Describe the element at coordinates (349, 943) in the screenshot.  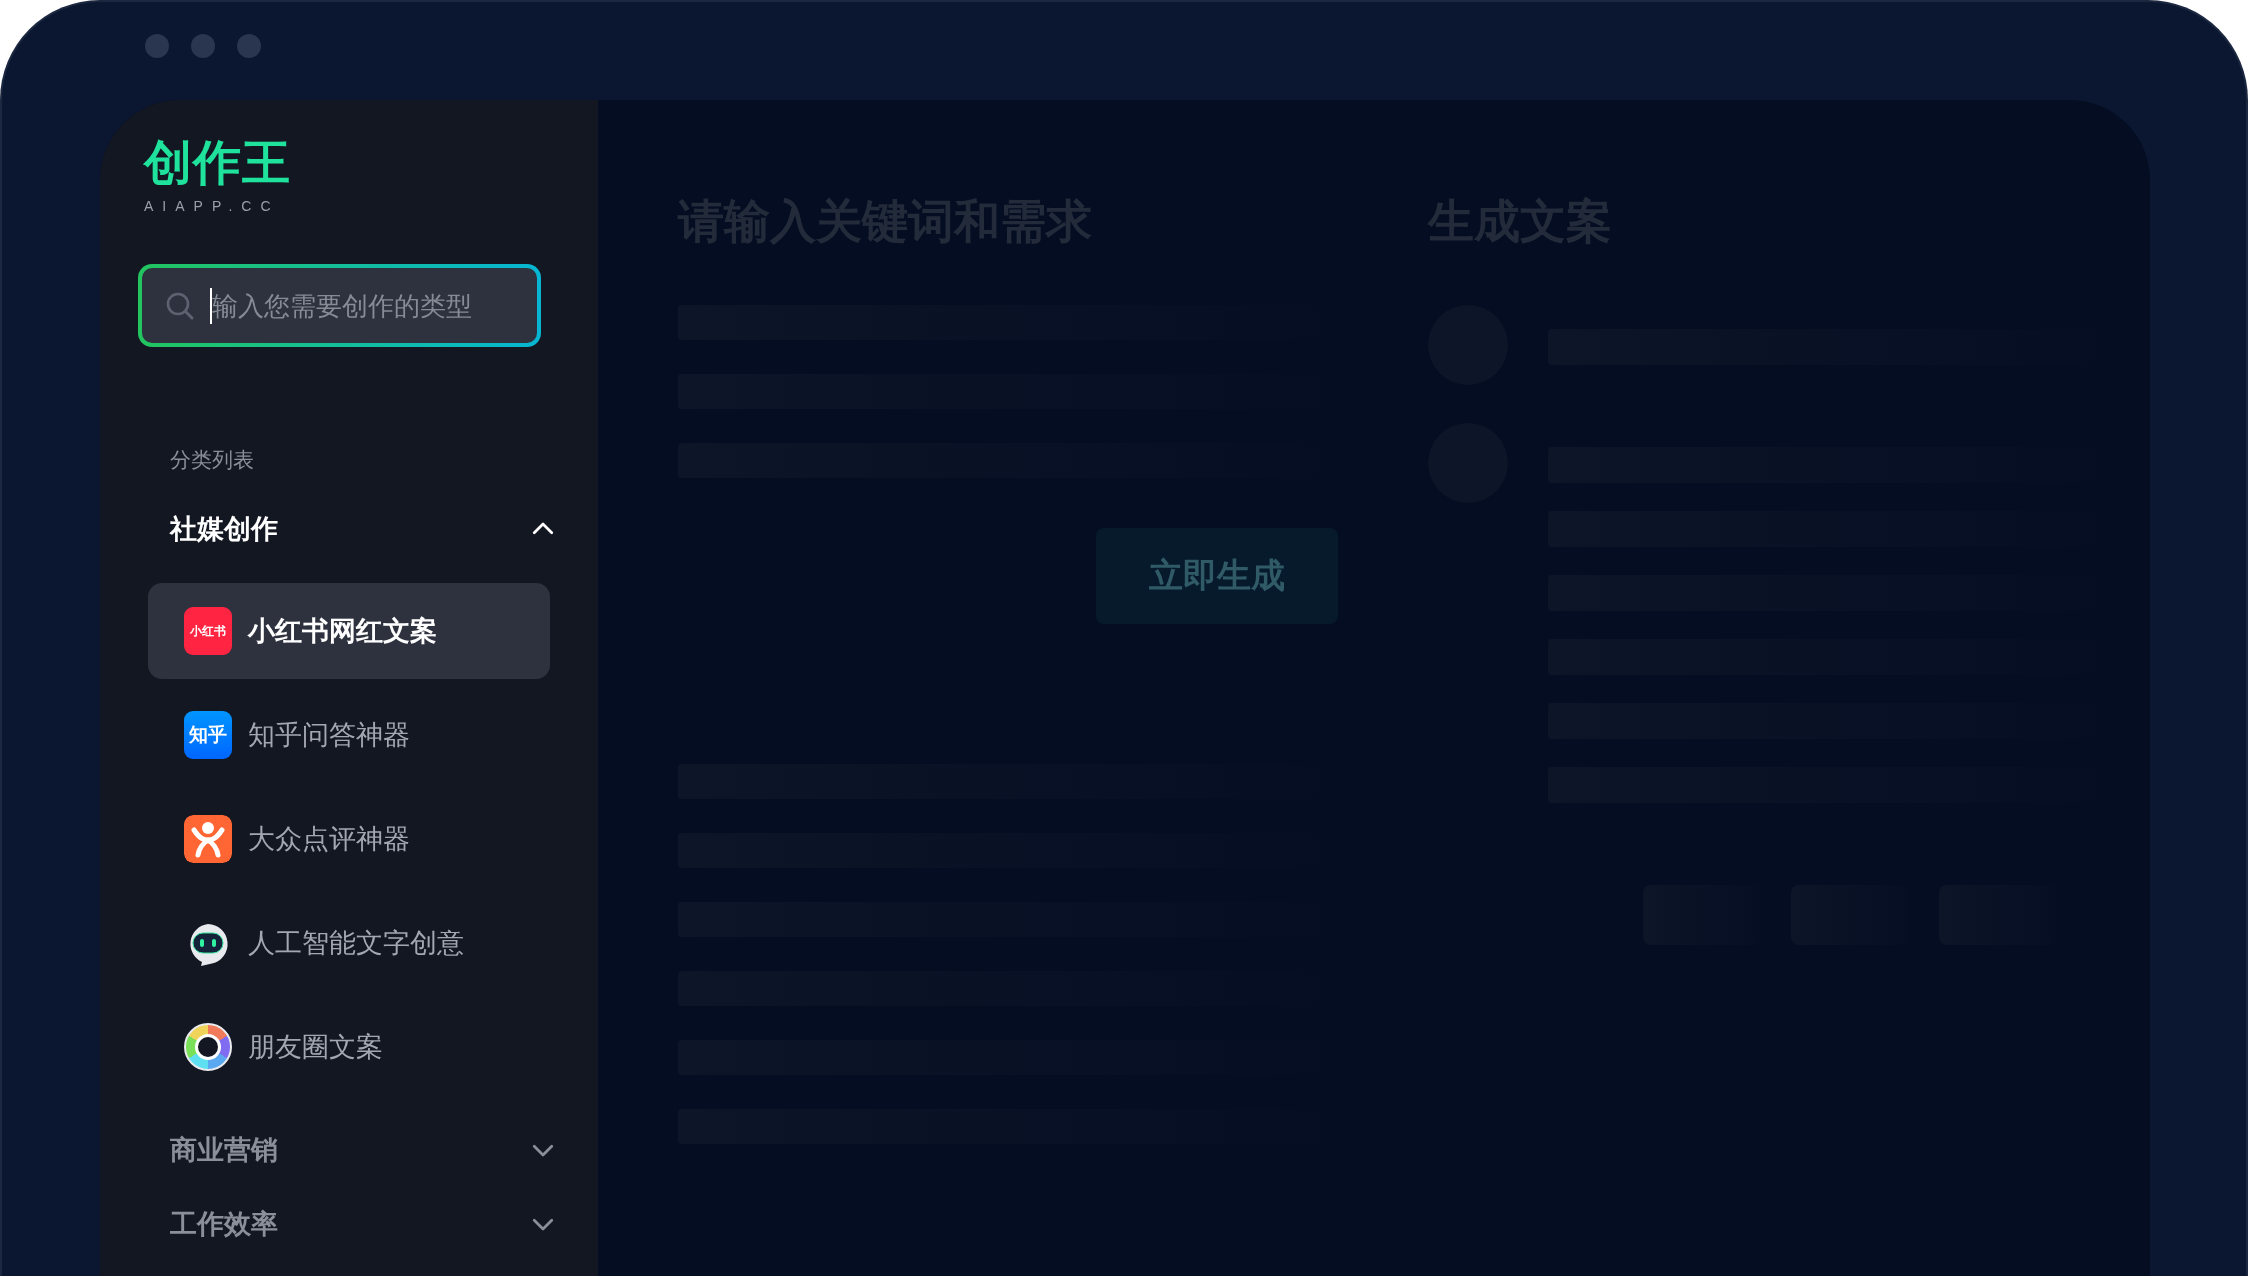
I see `sidebar-item: 人工智能文字创意` at that location.